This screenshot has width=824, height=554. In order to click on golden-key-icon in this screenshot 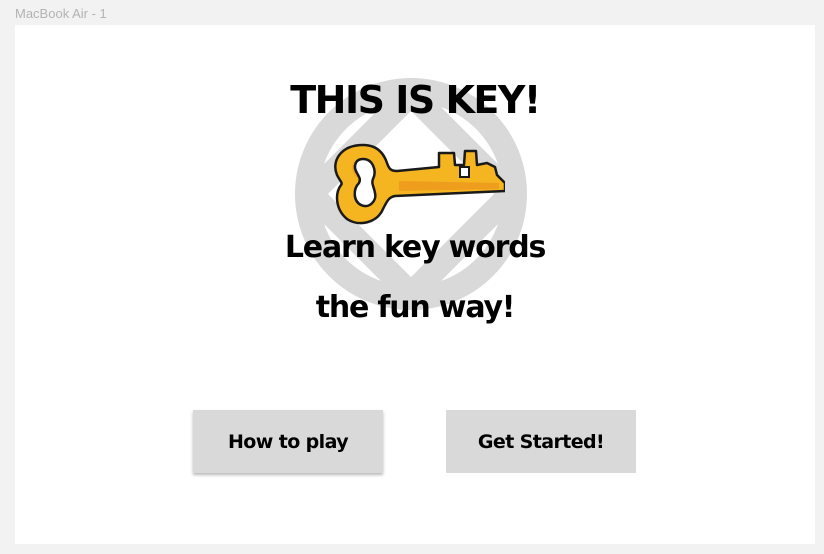, I will do `click(419, 184)`.